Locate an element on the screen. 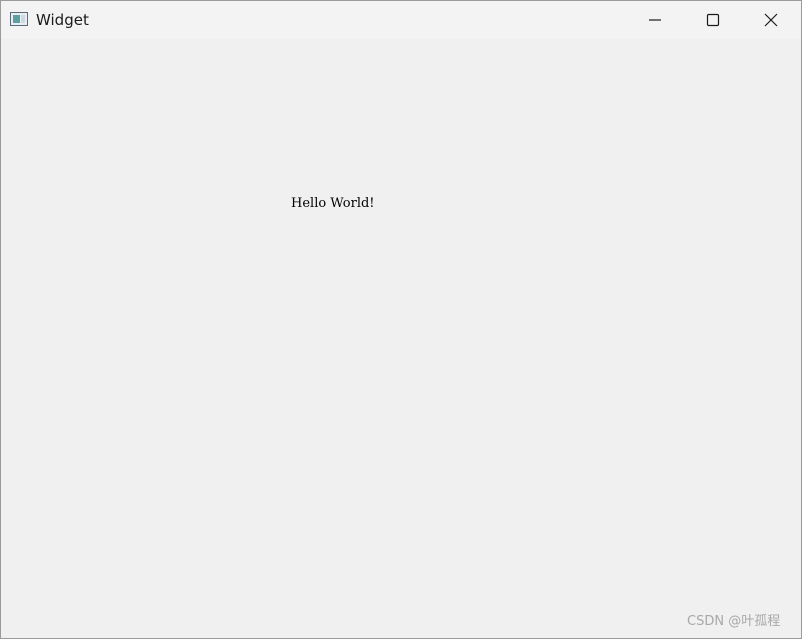 Image resolution: width=802 pixels, height=639 pixels. close-icon is located at coordinates (771, 20).